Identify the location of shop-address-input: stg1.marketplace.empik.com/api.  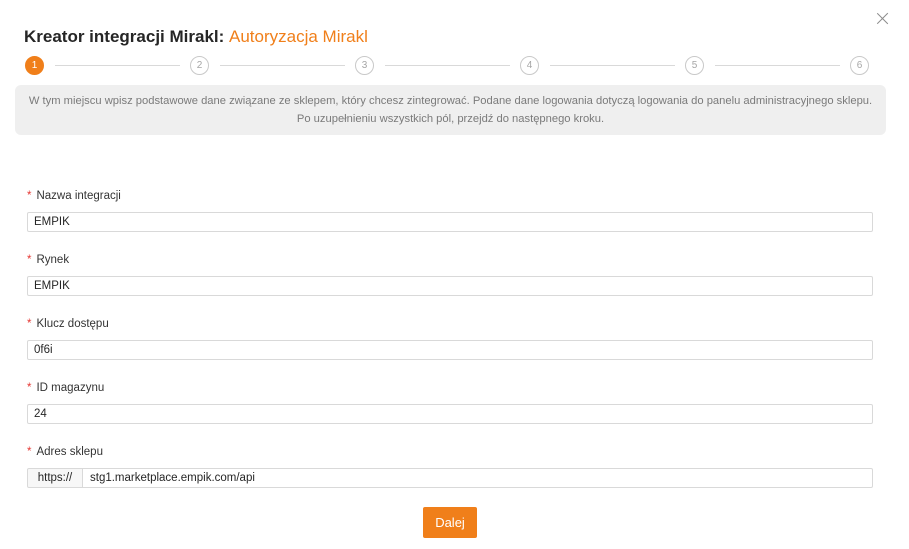
(477, 478).